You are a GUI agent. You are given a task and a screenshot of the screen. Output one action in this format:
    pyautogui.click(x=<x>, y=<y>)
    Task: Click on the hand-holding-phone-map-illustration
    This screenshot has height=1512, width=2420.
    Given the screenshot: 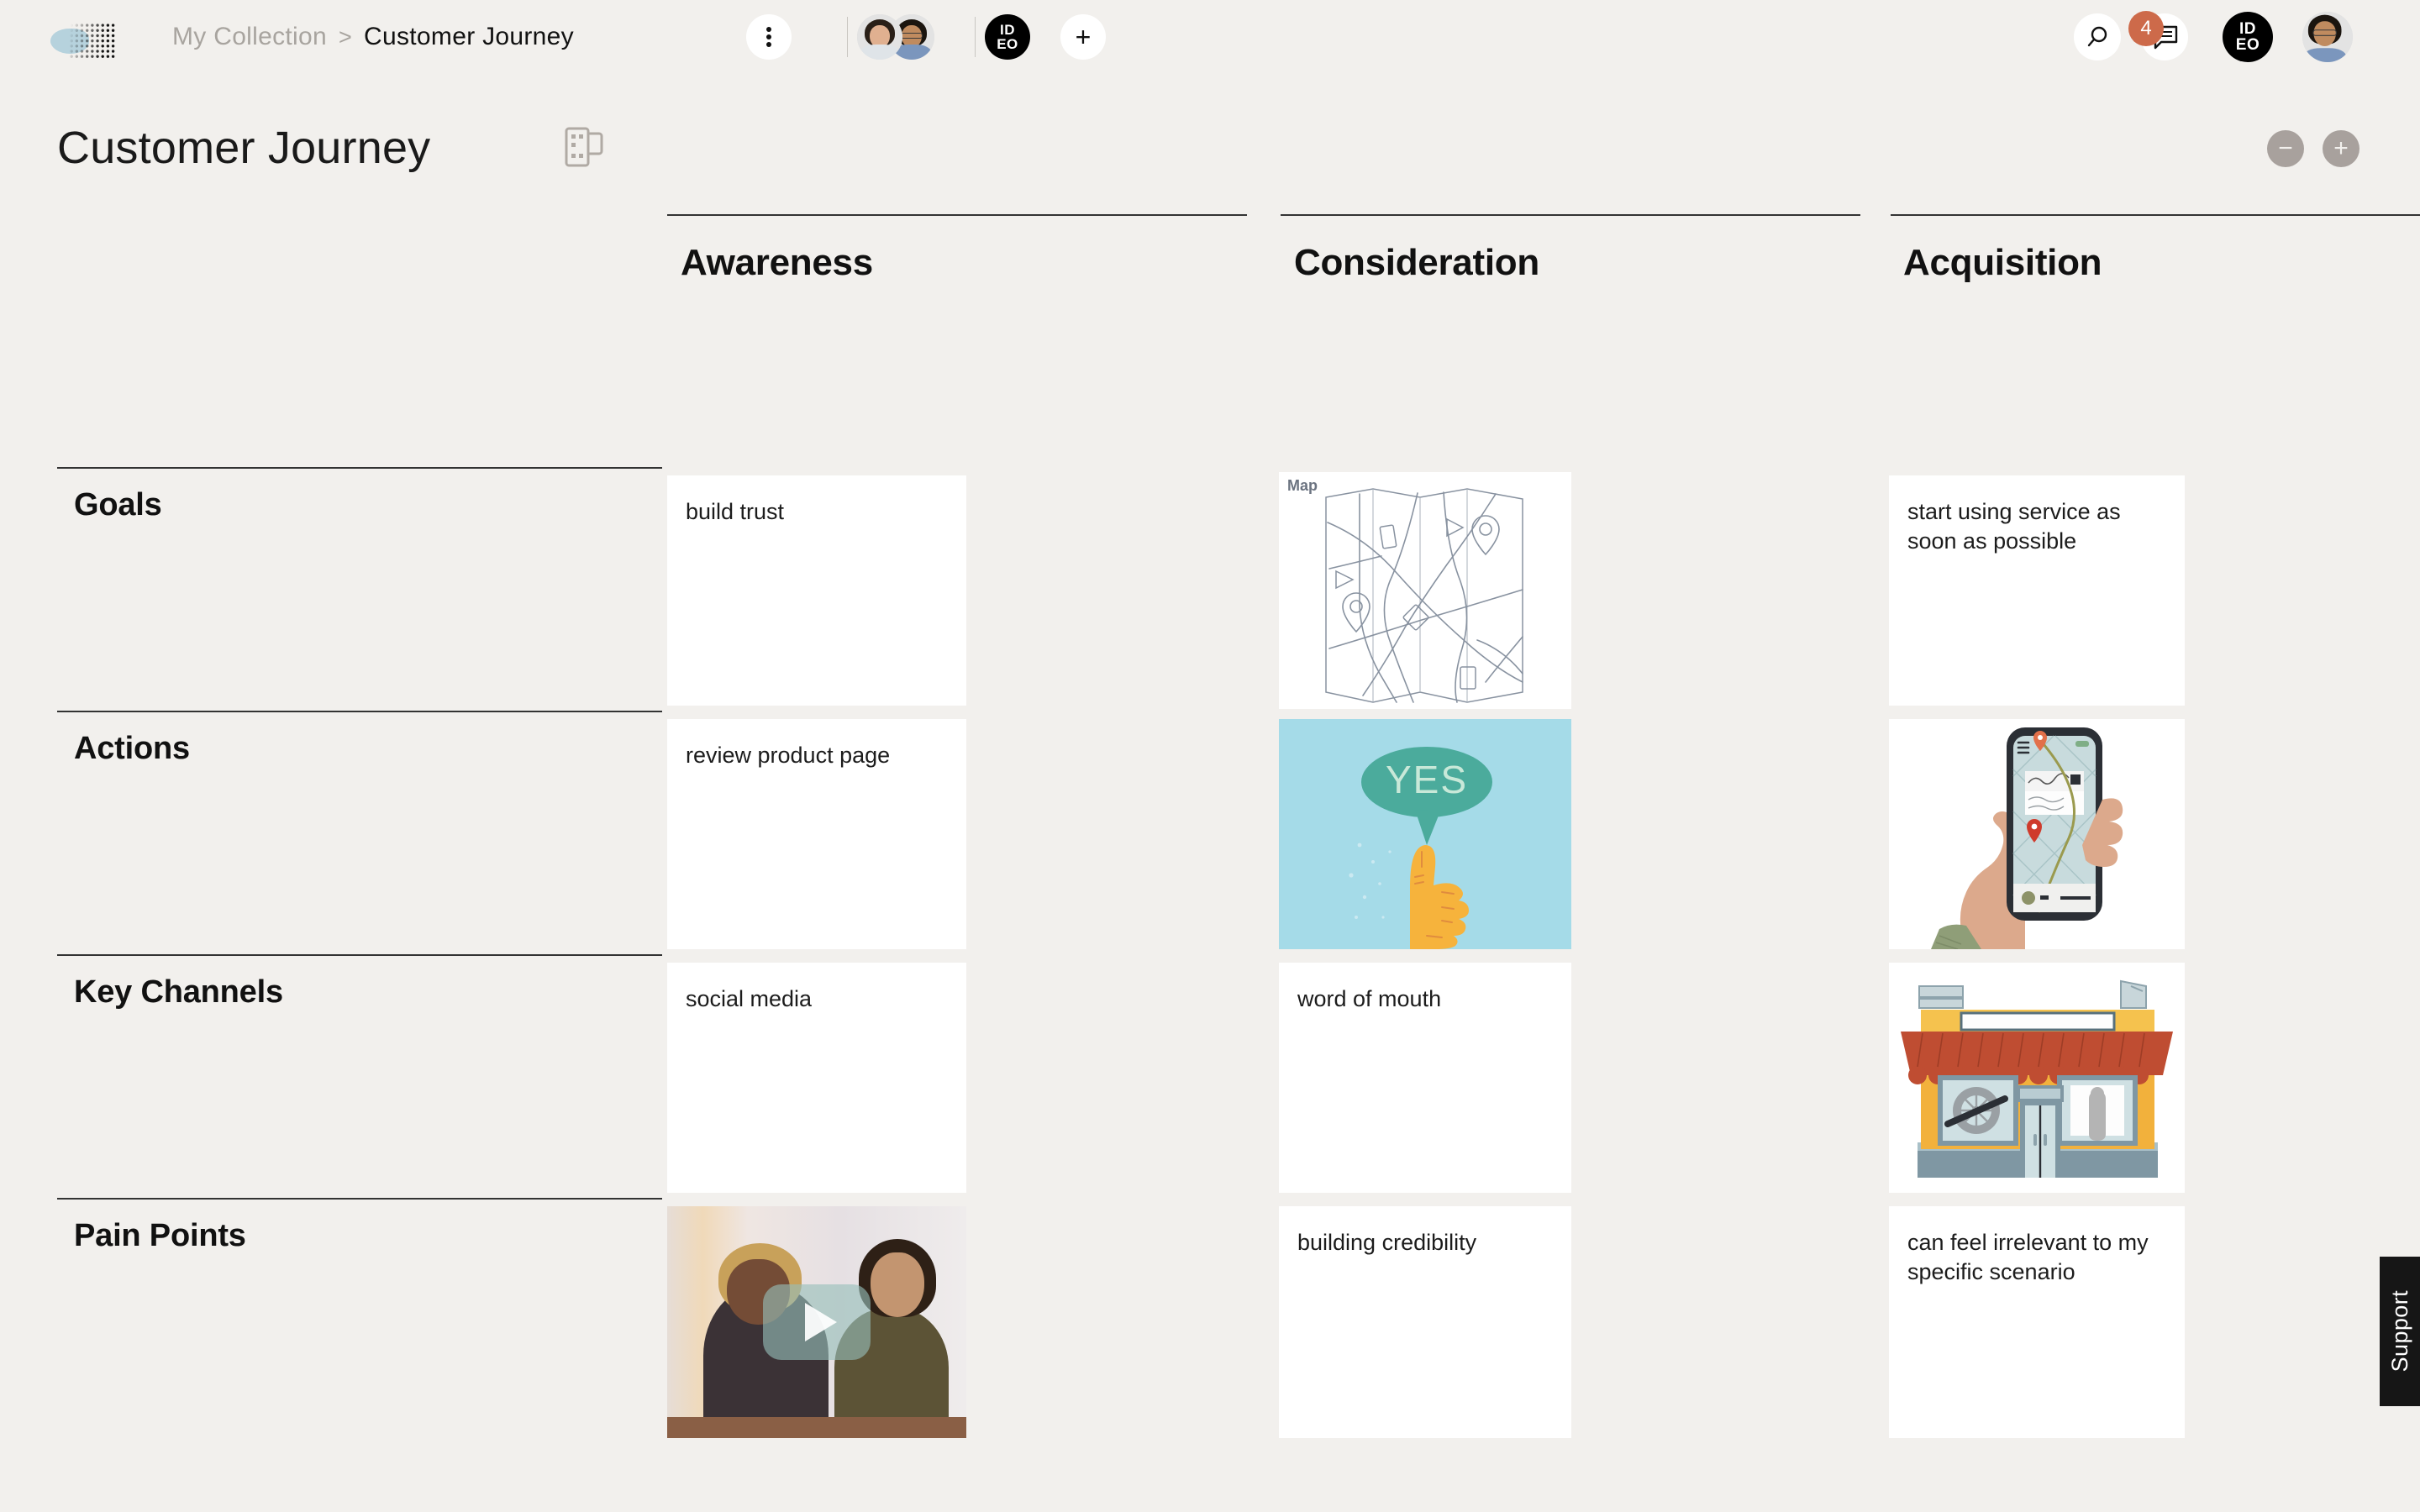 What is the action you would take?
    pyautogui.click(x=2037, y=834)
    